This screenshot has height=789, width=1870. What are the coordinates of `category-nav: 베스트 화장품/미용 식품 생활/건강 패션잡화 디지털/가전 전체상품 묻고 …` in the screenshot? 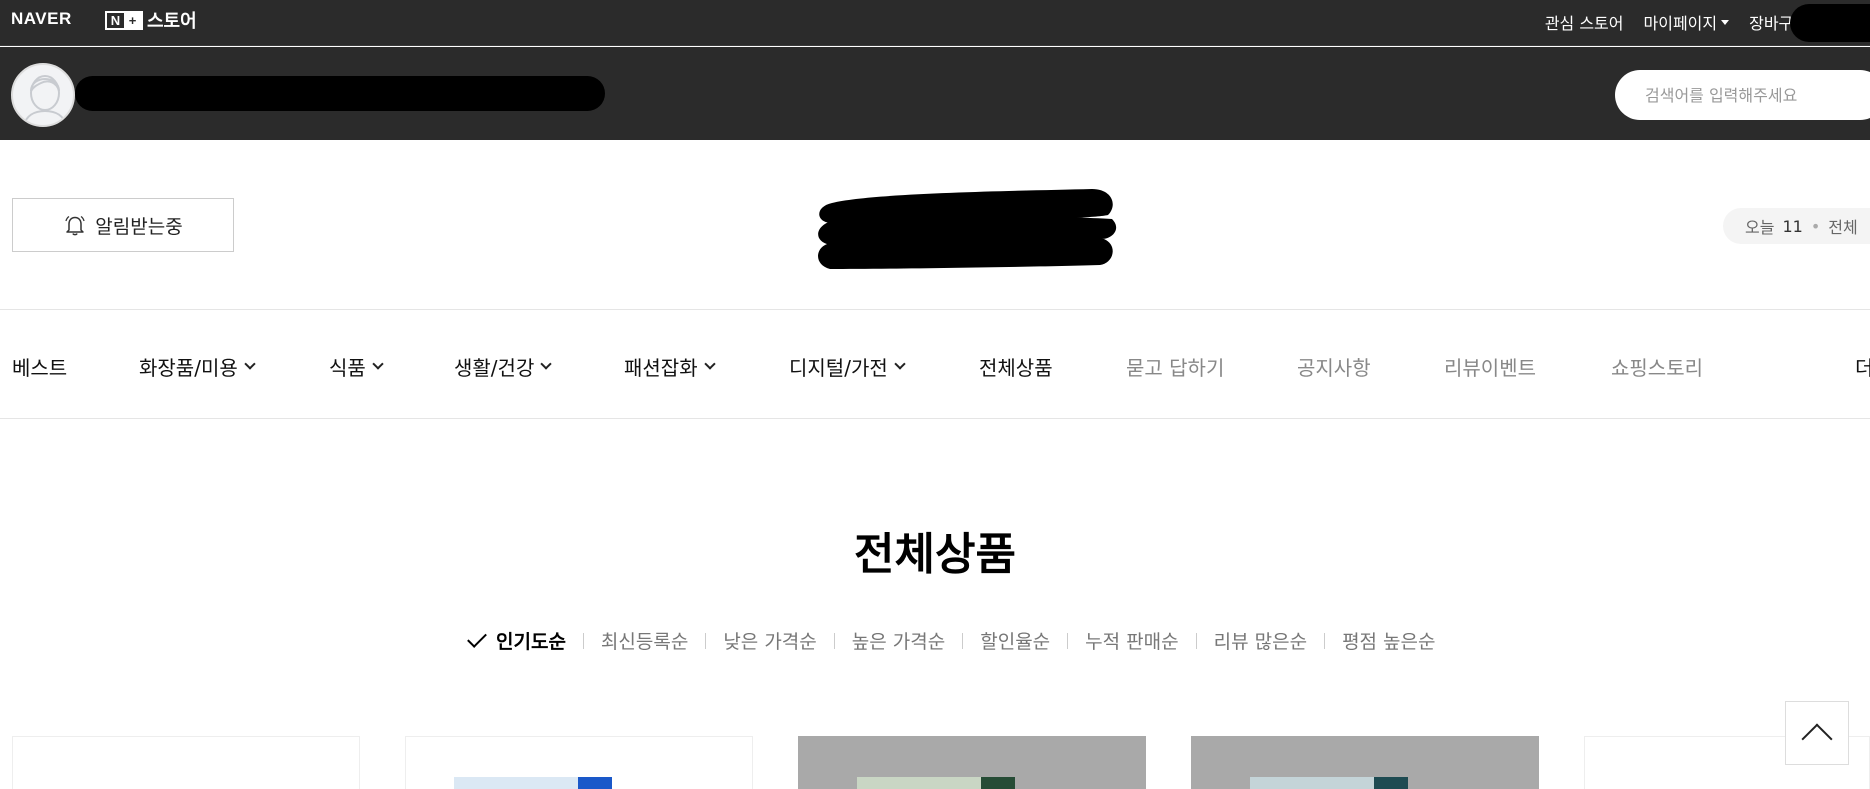 It's located at (935, 364).